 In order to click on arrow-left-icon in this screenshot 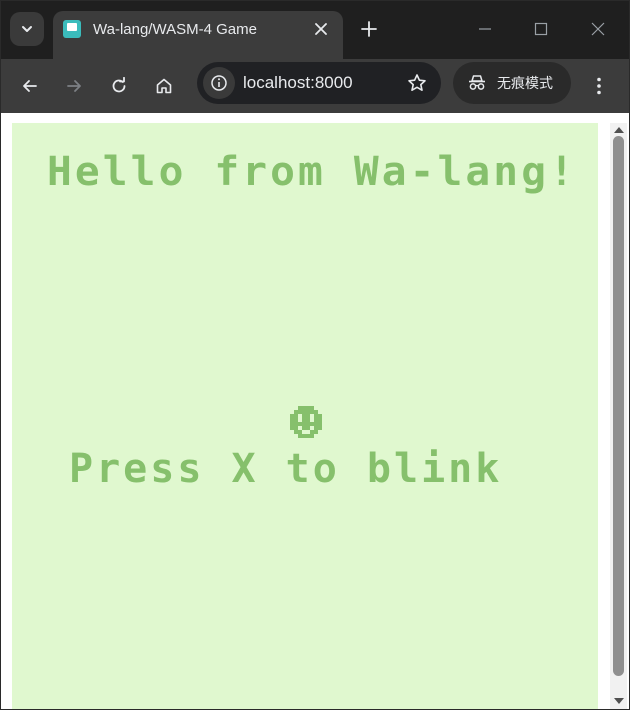, I will do `click(30, 86)`.